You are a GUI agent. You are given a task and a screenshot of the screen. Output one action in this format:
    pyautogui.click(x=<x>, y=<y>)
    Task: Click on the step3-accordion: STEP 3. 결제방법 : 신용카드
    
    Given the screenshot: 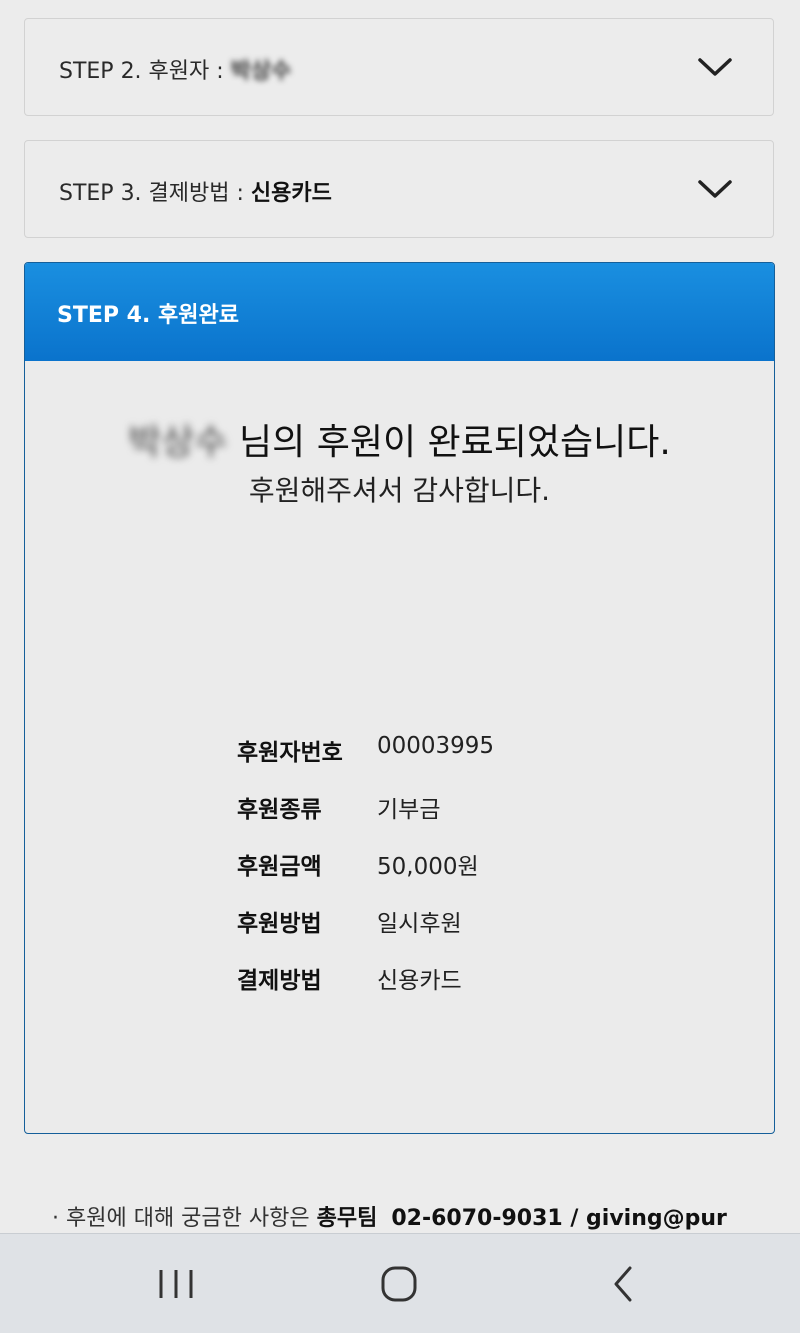 What is the action you would take?
    pyautogui.click(x=399, y=189)
    